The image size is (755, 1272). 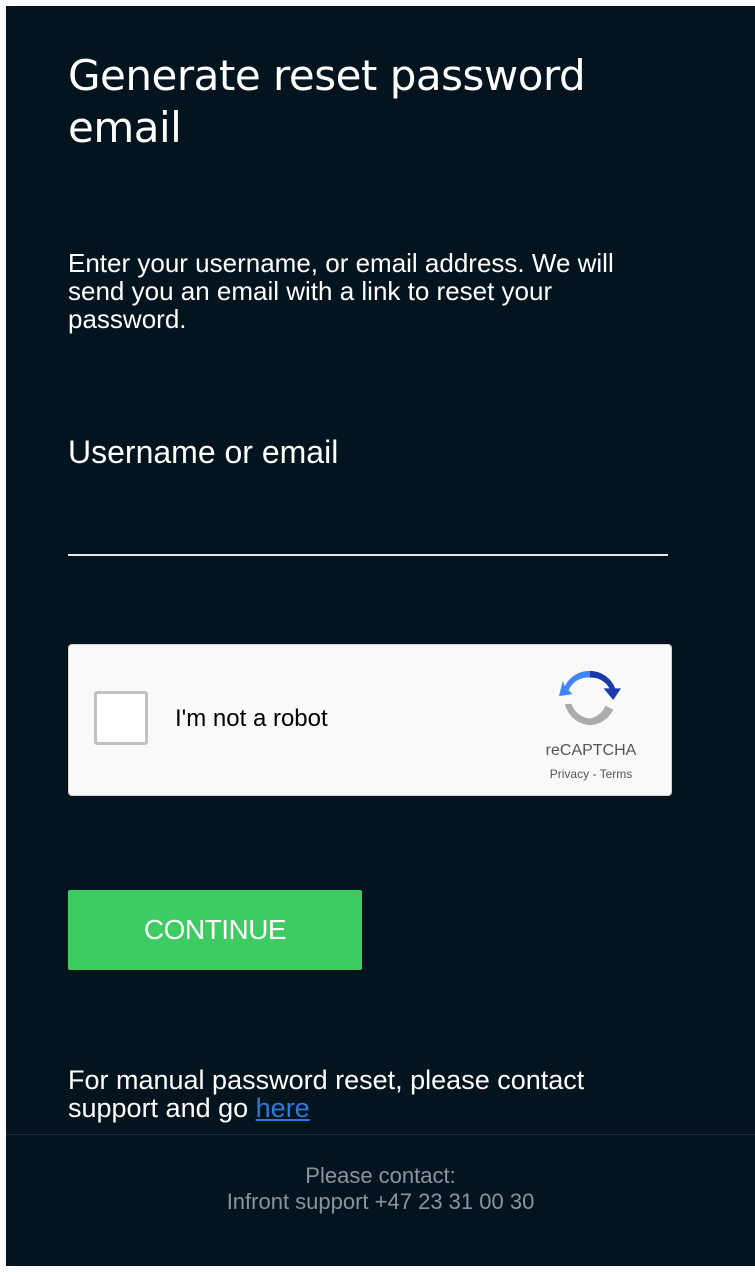 I want to click on username-email-label: Username or email, so click(x=203, y=452).